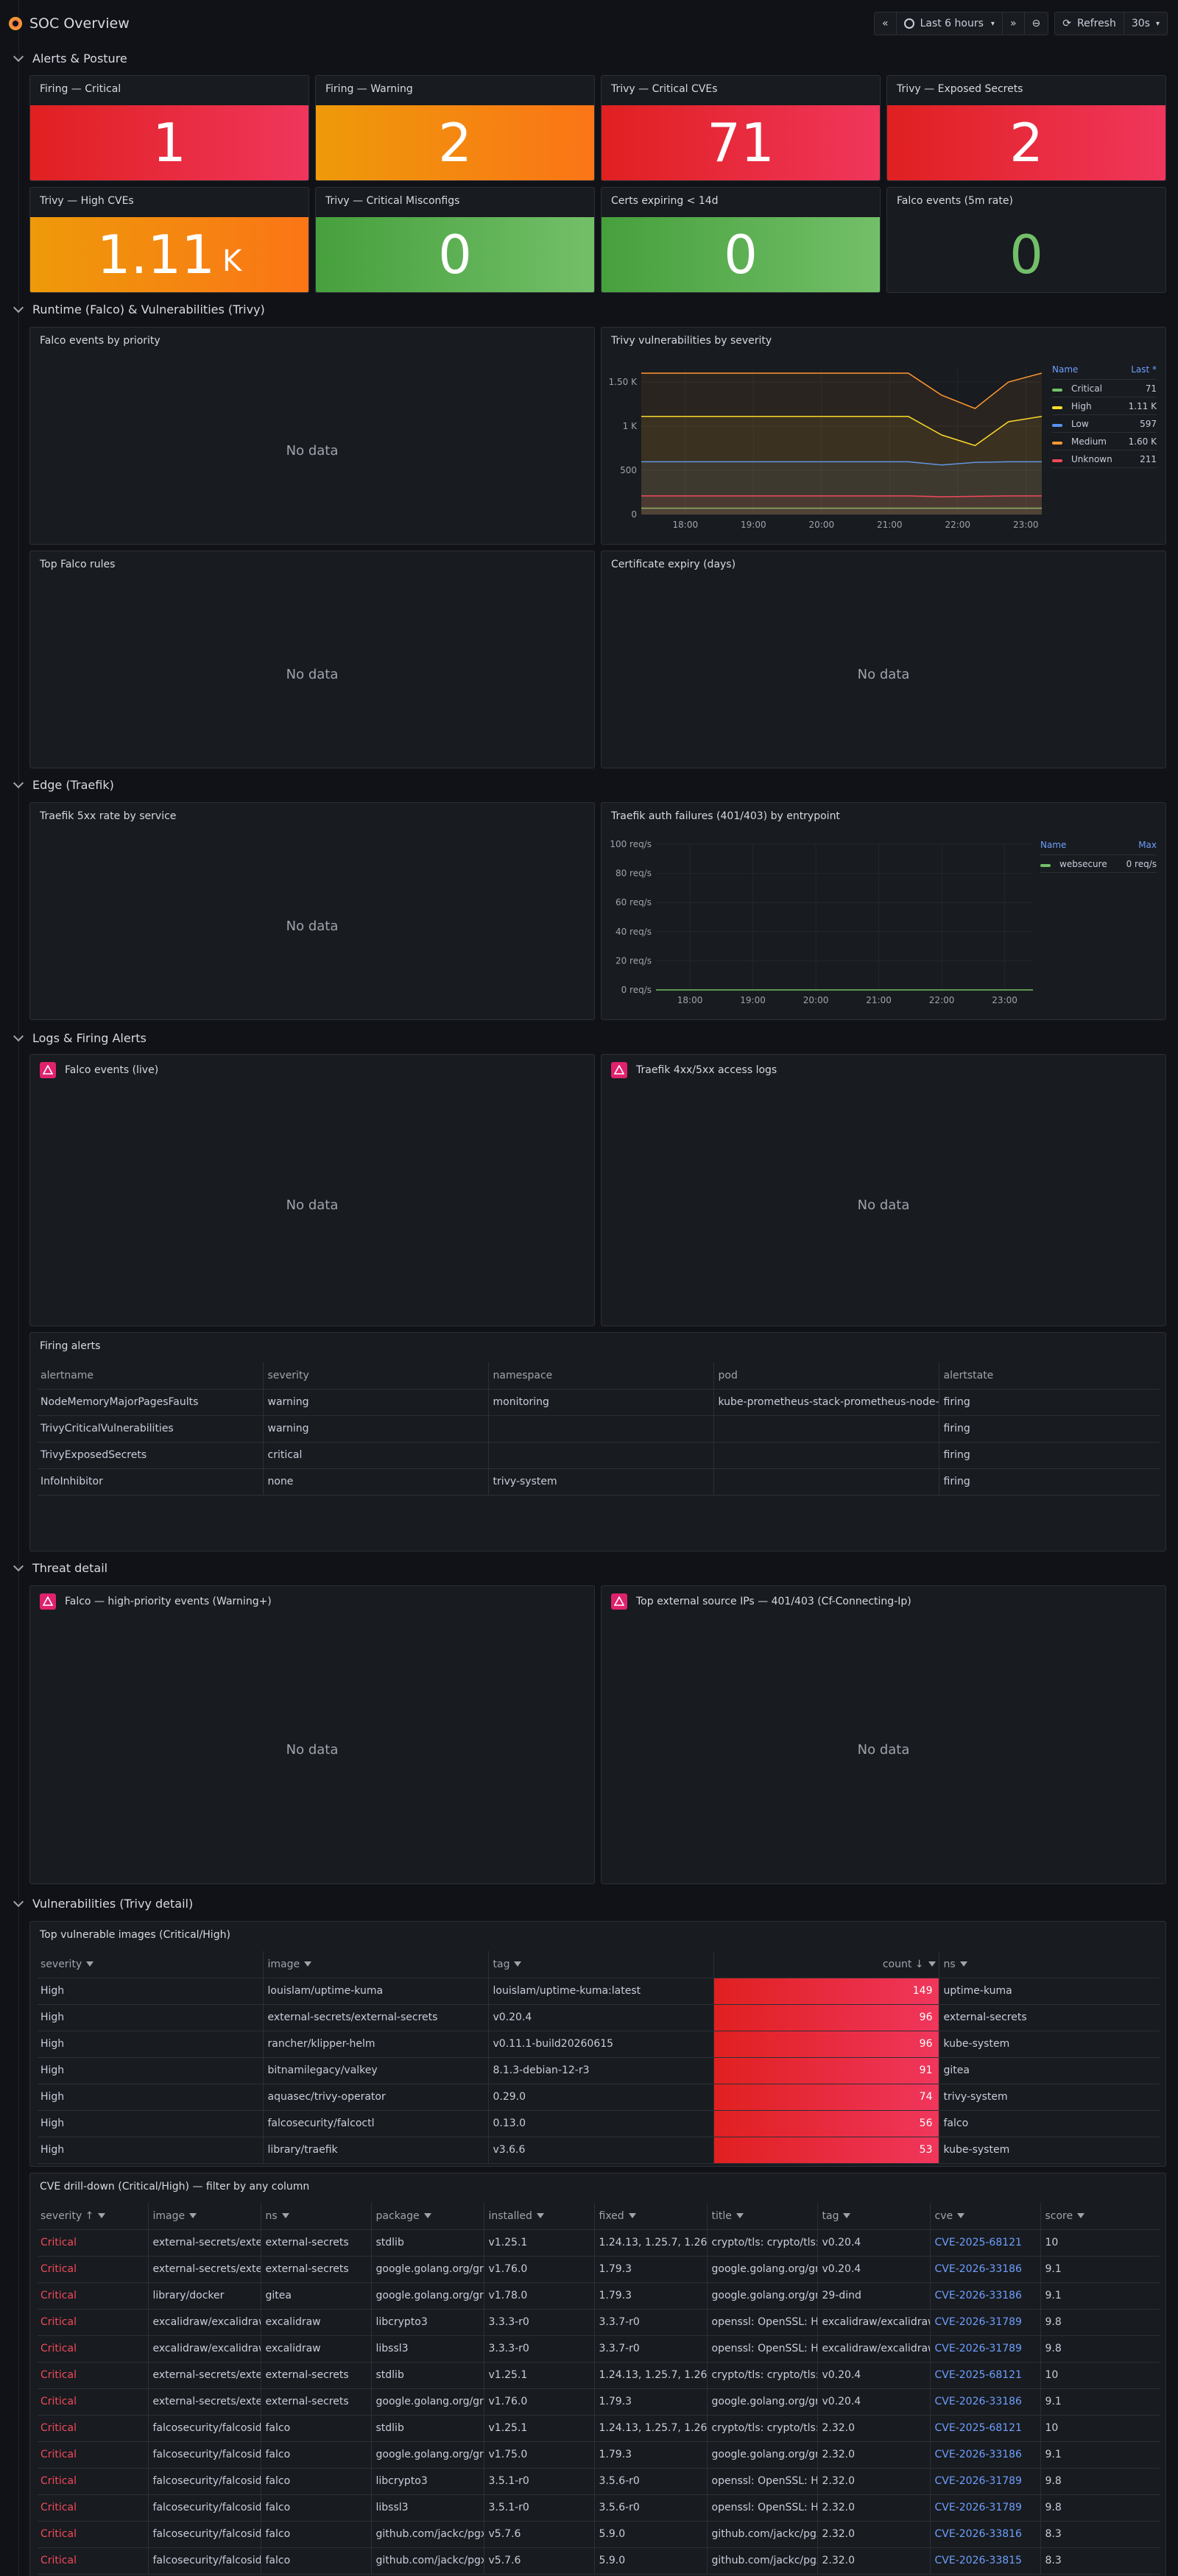 This screenshot has width=1178, height=2576. What do you see at coordinates (826, 1376) in the screenshot?
I see `column-header: pod` at bounding box center [826, 1376].